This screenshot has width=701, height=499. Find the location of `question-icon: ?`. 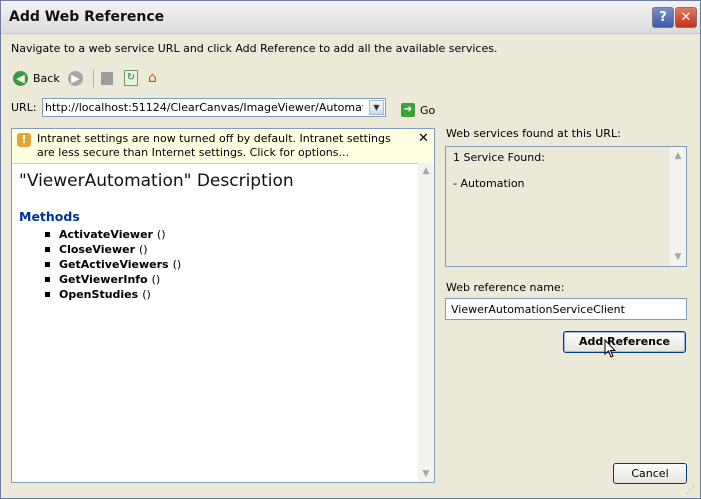

question-icon: ? is located at coordinates (663, 17).